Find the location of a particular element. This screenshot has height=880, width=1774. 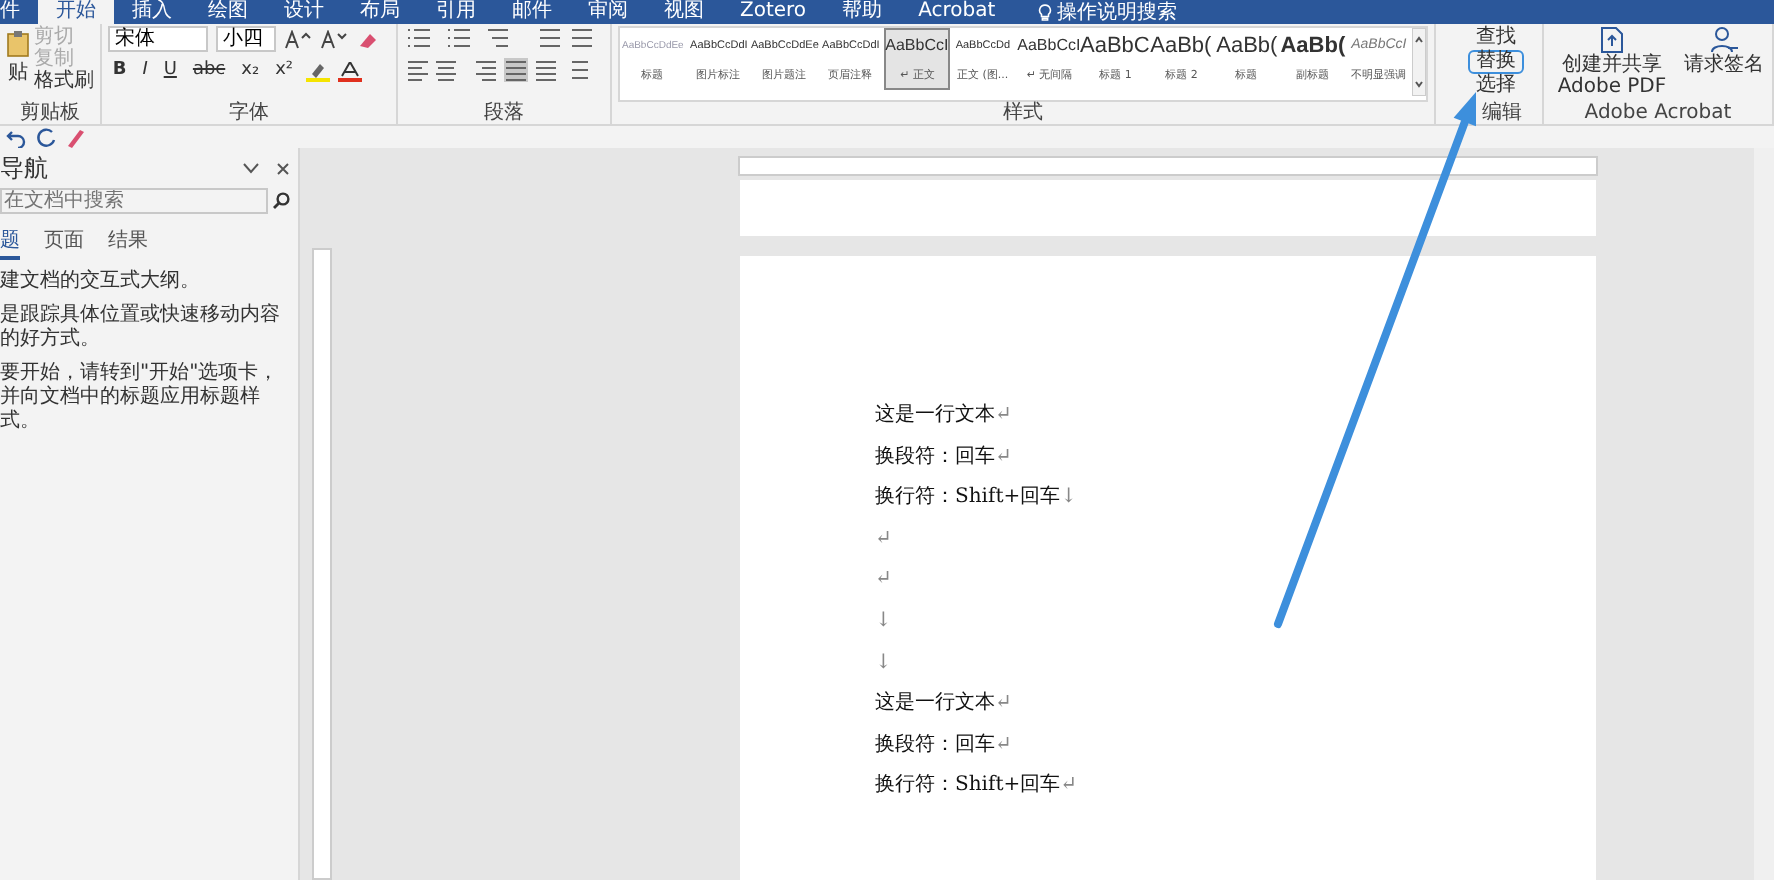

ribbon-tab: 绘图 is located at coordinates (228, 12).